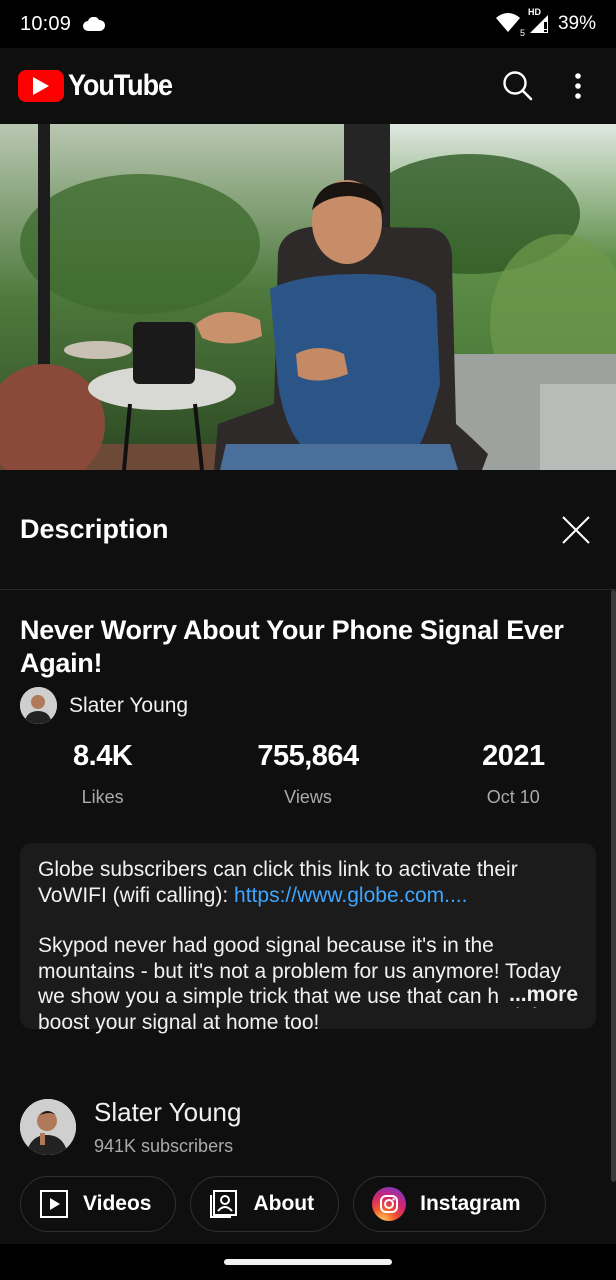  Describe the element at coordinates (41, 86) in the screenshot. I see `youtube-play-icon` at that location.